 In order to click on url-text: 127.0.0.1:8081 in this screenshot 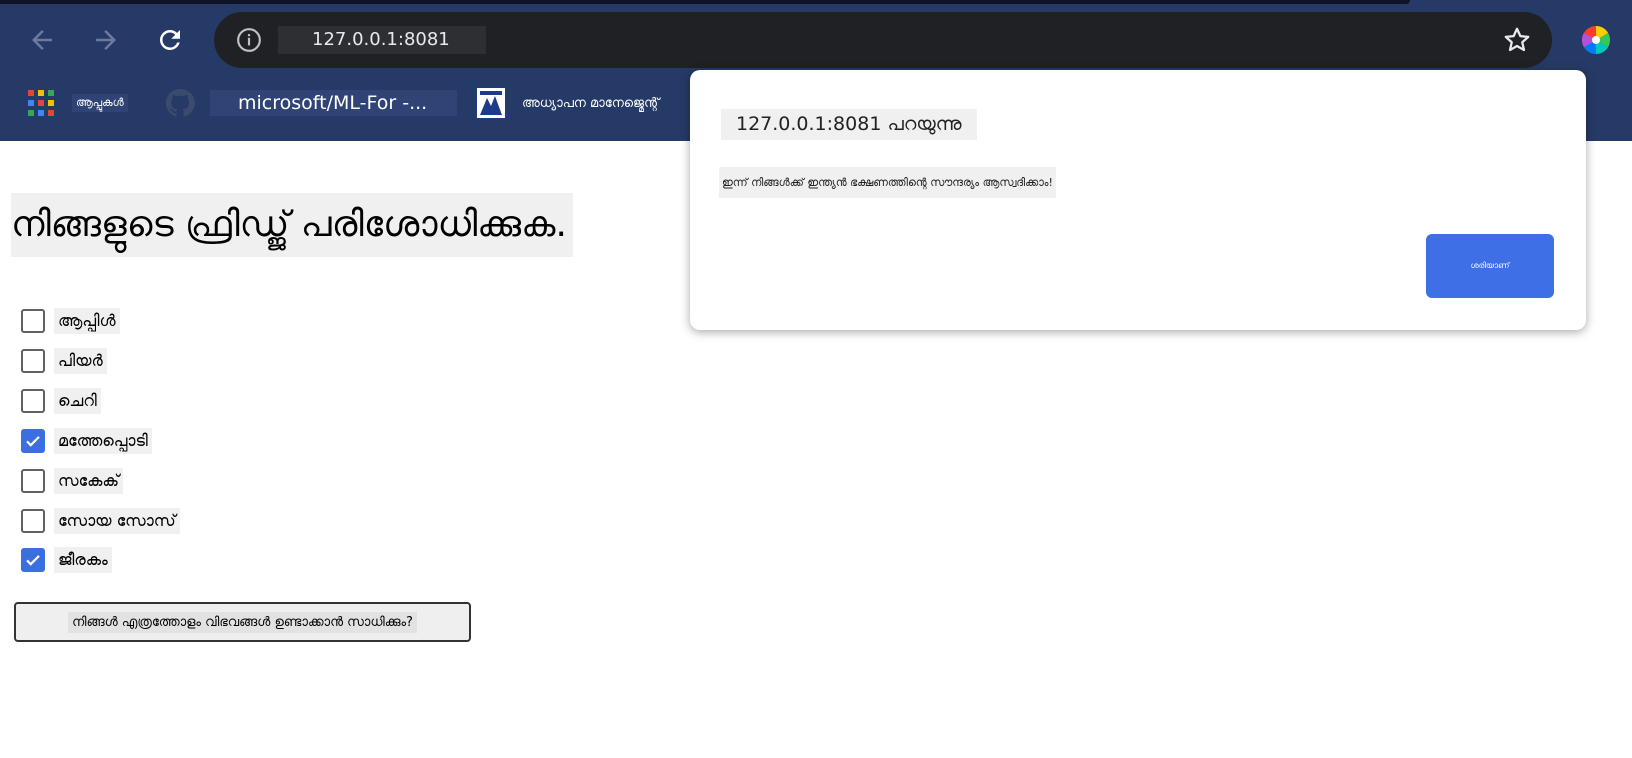, I will do `click(382, 40)`.